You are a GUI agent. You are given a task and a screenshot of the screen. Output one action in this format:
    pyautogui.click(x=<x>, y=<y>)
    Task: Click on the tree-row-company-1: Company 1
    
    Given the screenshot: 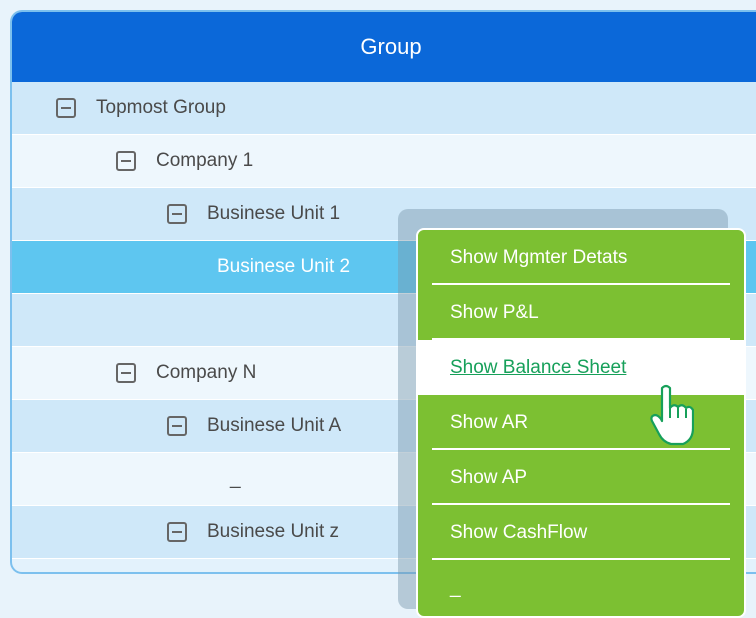 What is the action you would take?
    pyautogui.click(x=384, y=161)
    